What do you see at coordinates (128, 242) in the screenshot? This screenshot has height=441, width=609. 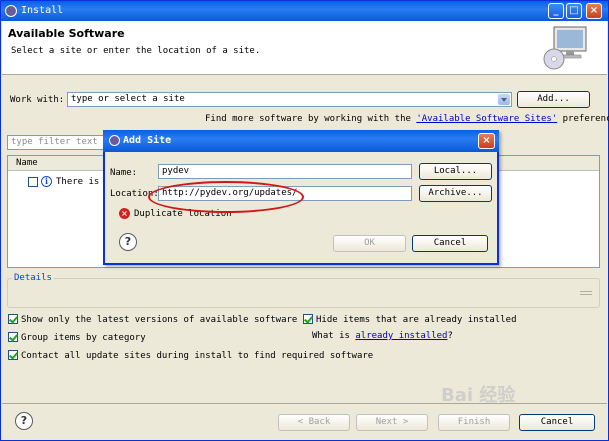 I see `dialog-help-icon: ?` at bounding box center [128, 242].